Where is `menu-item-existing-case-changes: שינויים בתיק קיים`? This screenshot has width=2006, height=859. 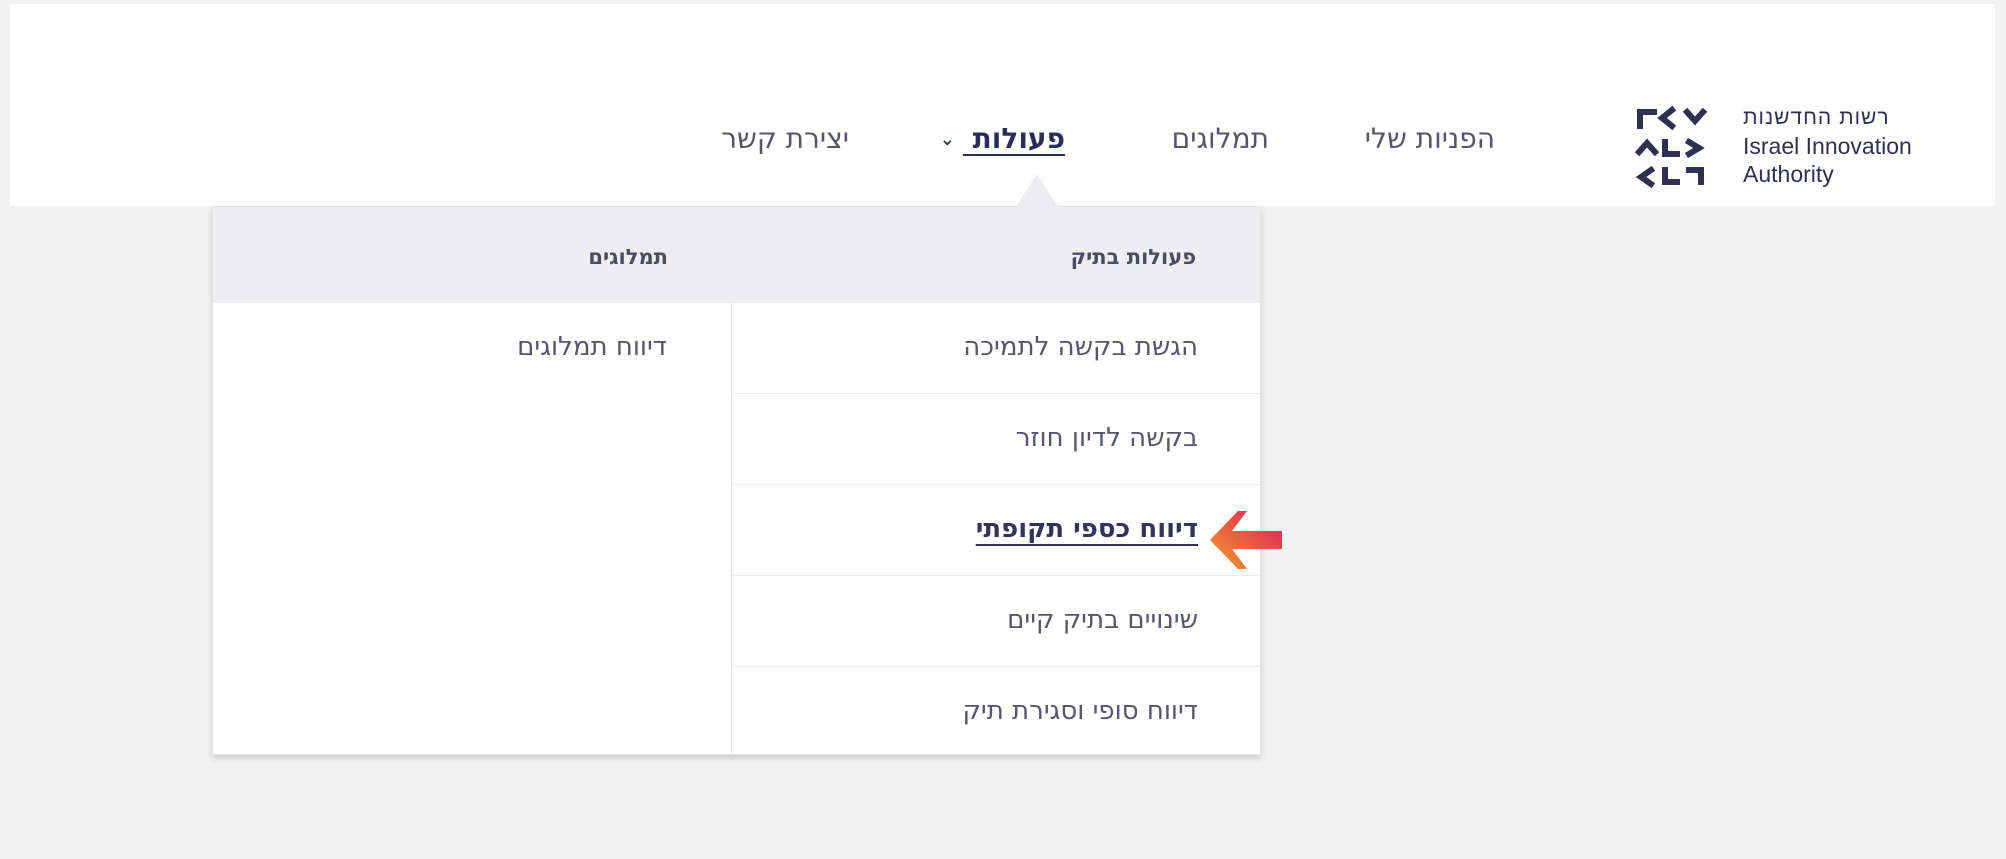
menu-item-existing-case-changes: שינויים בתיק קיים is located at coordinates (996, 621).